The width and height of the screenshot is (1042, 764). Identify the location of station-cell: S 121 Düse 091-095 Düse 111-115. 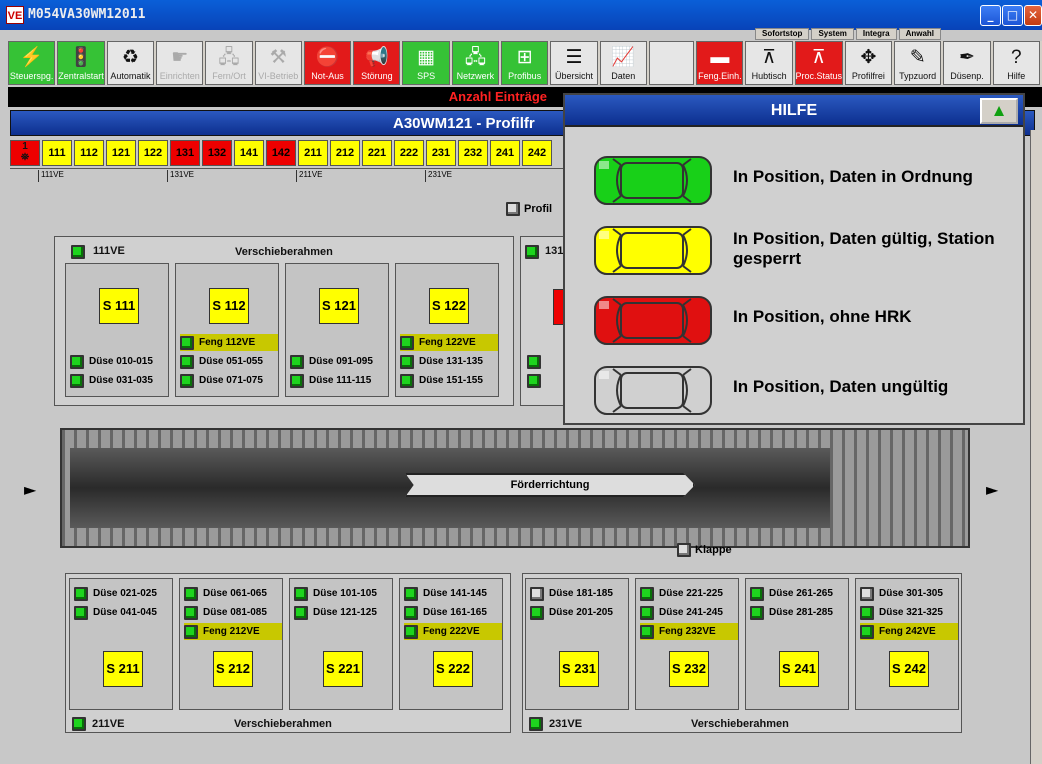
(337, 330).